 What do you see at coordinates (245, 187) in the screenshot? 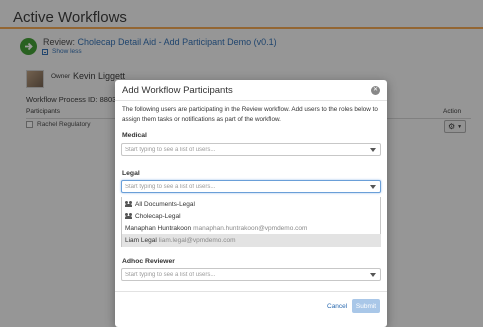
I see `legal-user-input` at bounding box center [245, 187].